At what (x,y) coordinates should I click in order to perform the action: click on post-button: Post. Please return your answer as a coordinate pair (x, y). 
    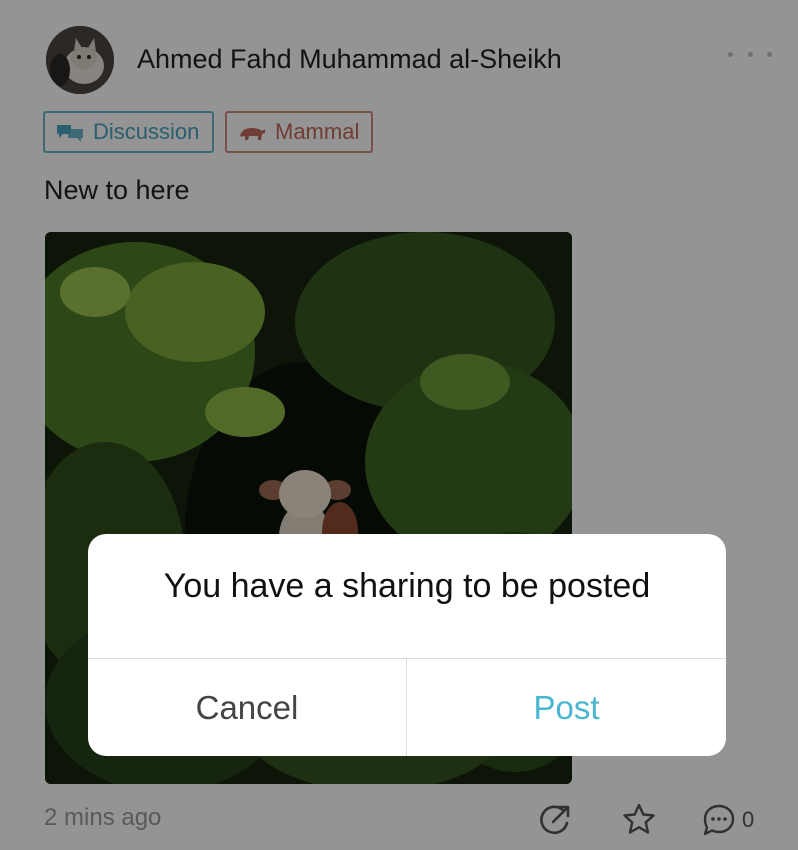
    Looking at the image, I should click on (566, 707).